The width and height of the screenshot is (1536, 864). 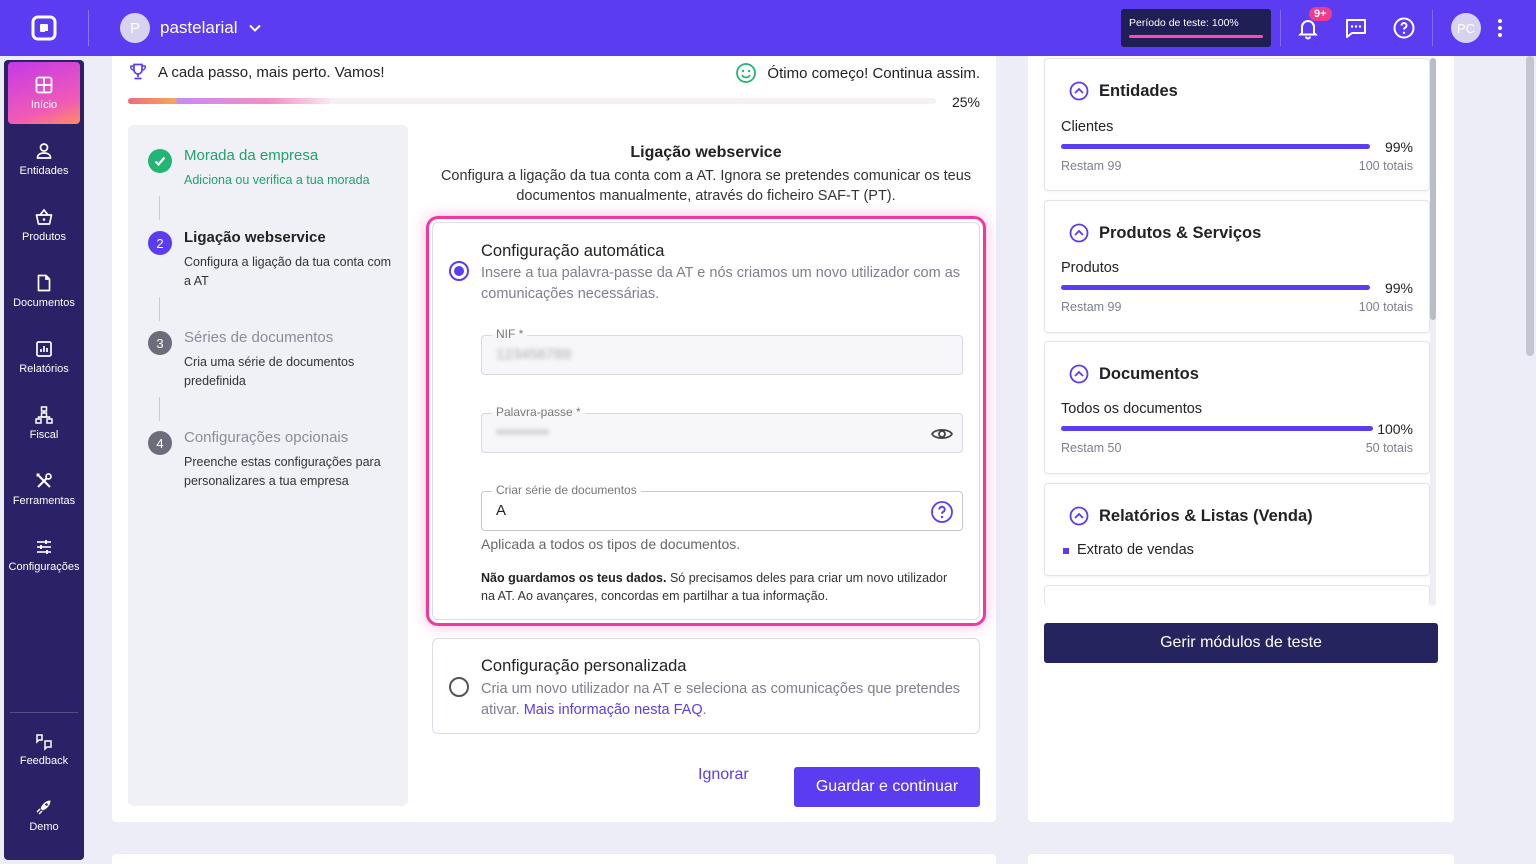 I want to click on sidebar-item-label: Produtos, so click(x=44, y=237).